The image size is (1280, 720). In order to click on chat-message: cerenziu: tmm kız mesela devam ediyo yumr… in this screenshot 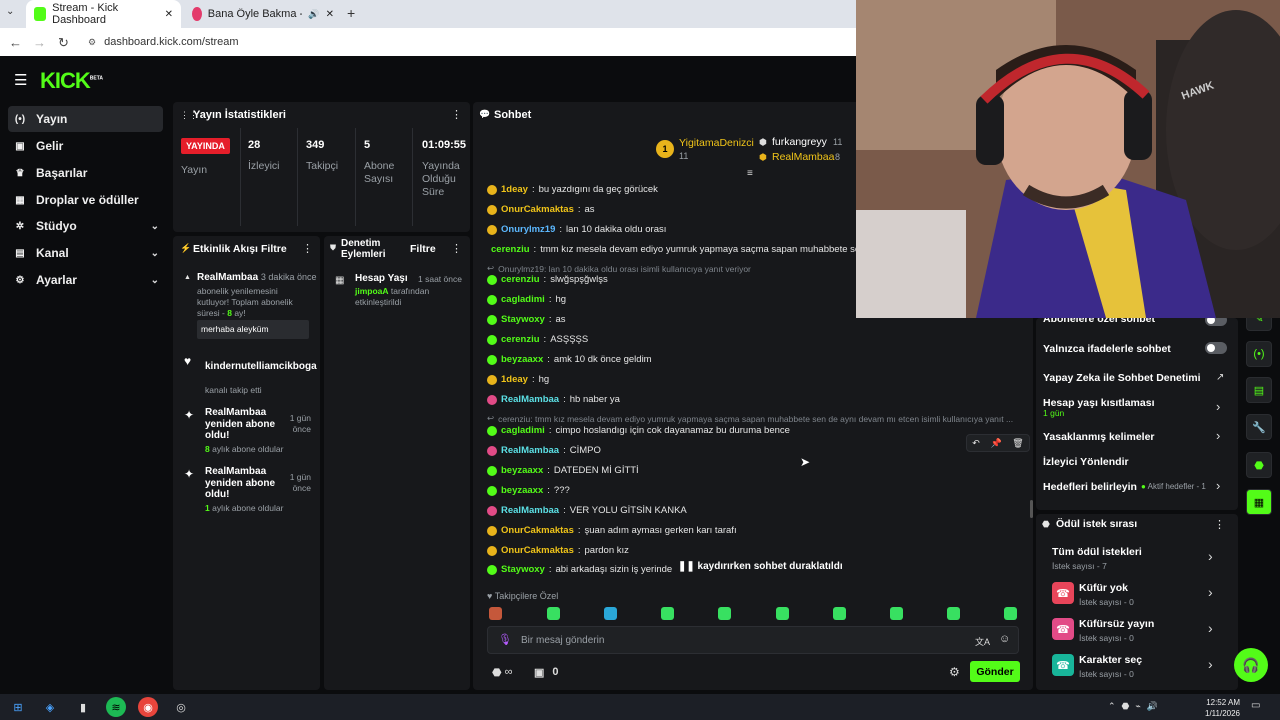, I will do `click(672, 249)`.